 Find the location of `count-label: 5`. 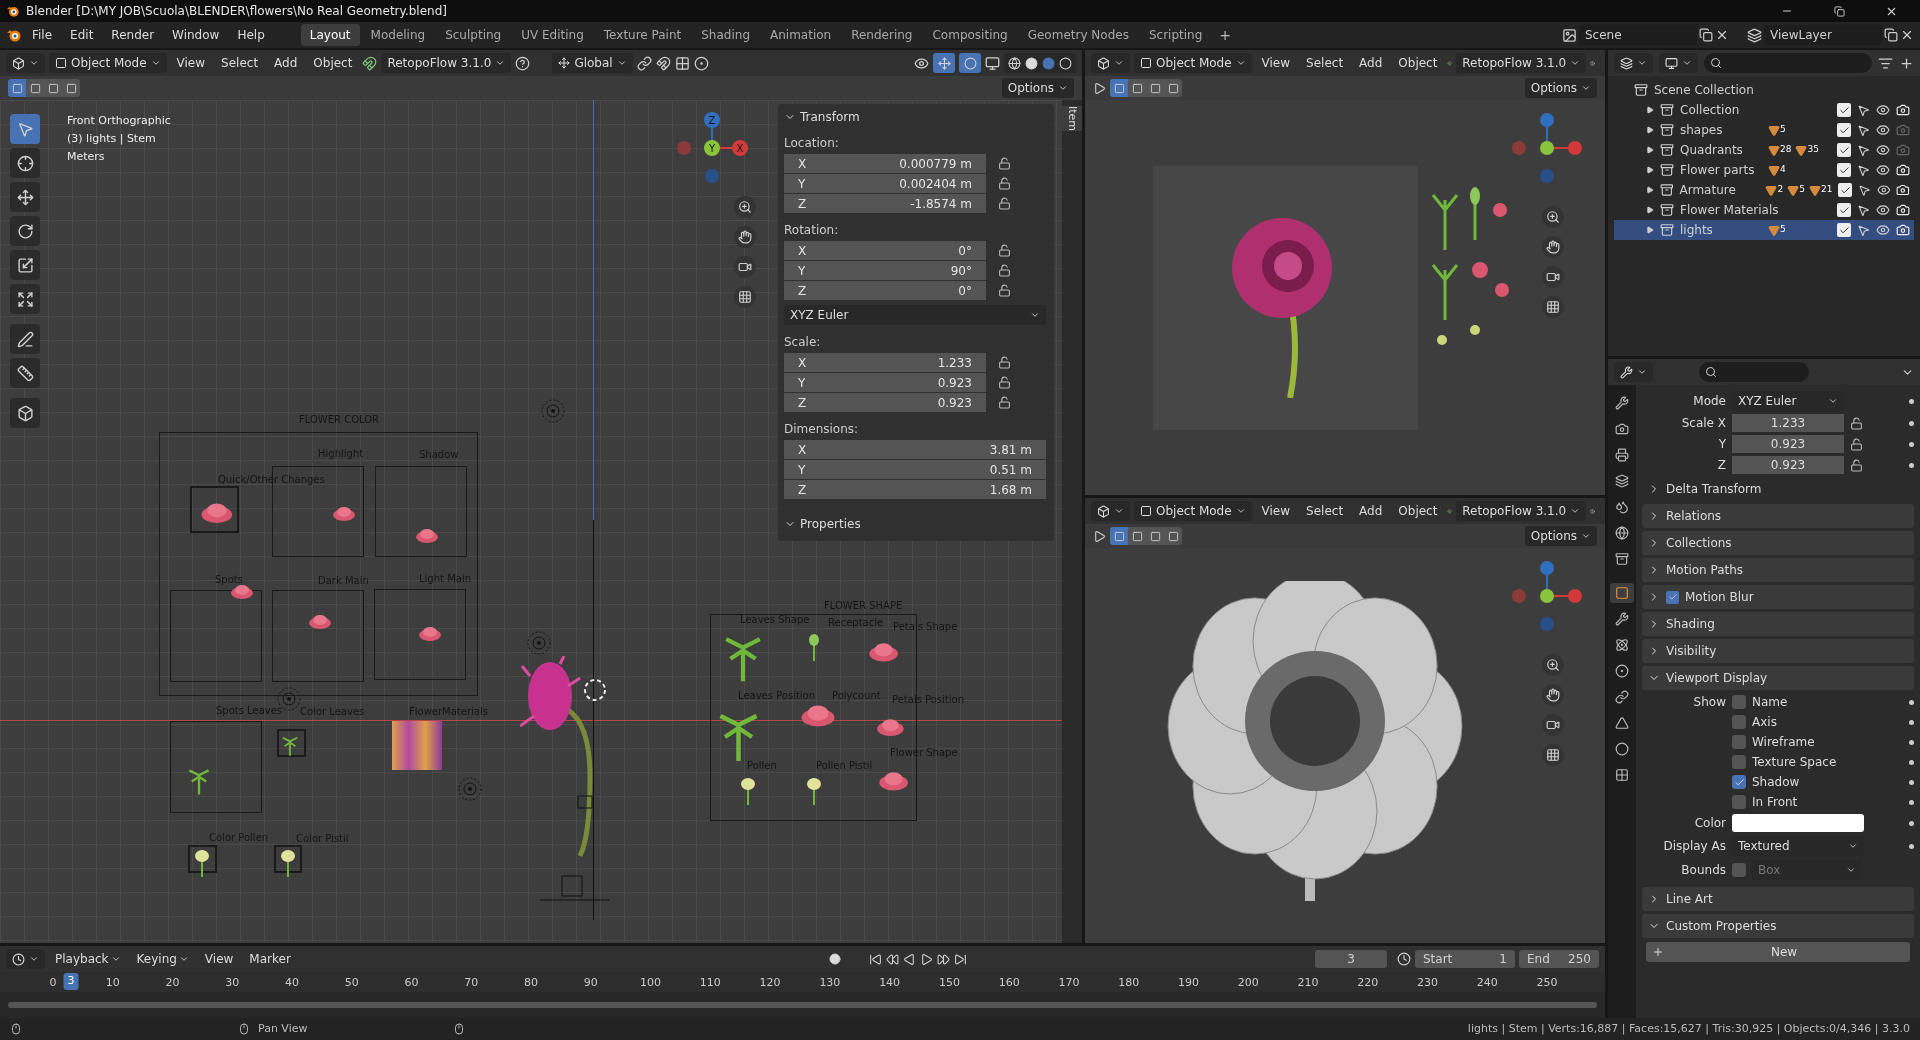

count-label: 5 is located at coordinates (1802, 190).